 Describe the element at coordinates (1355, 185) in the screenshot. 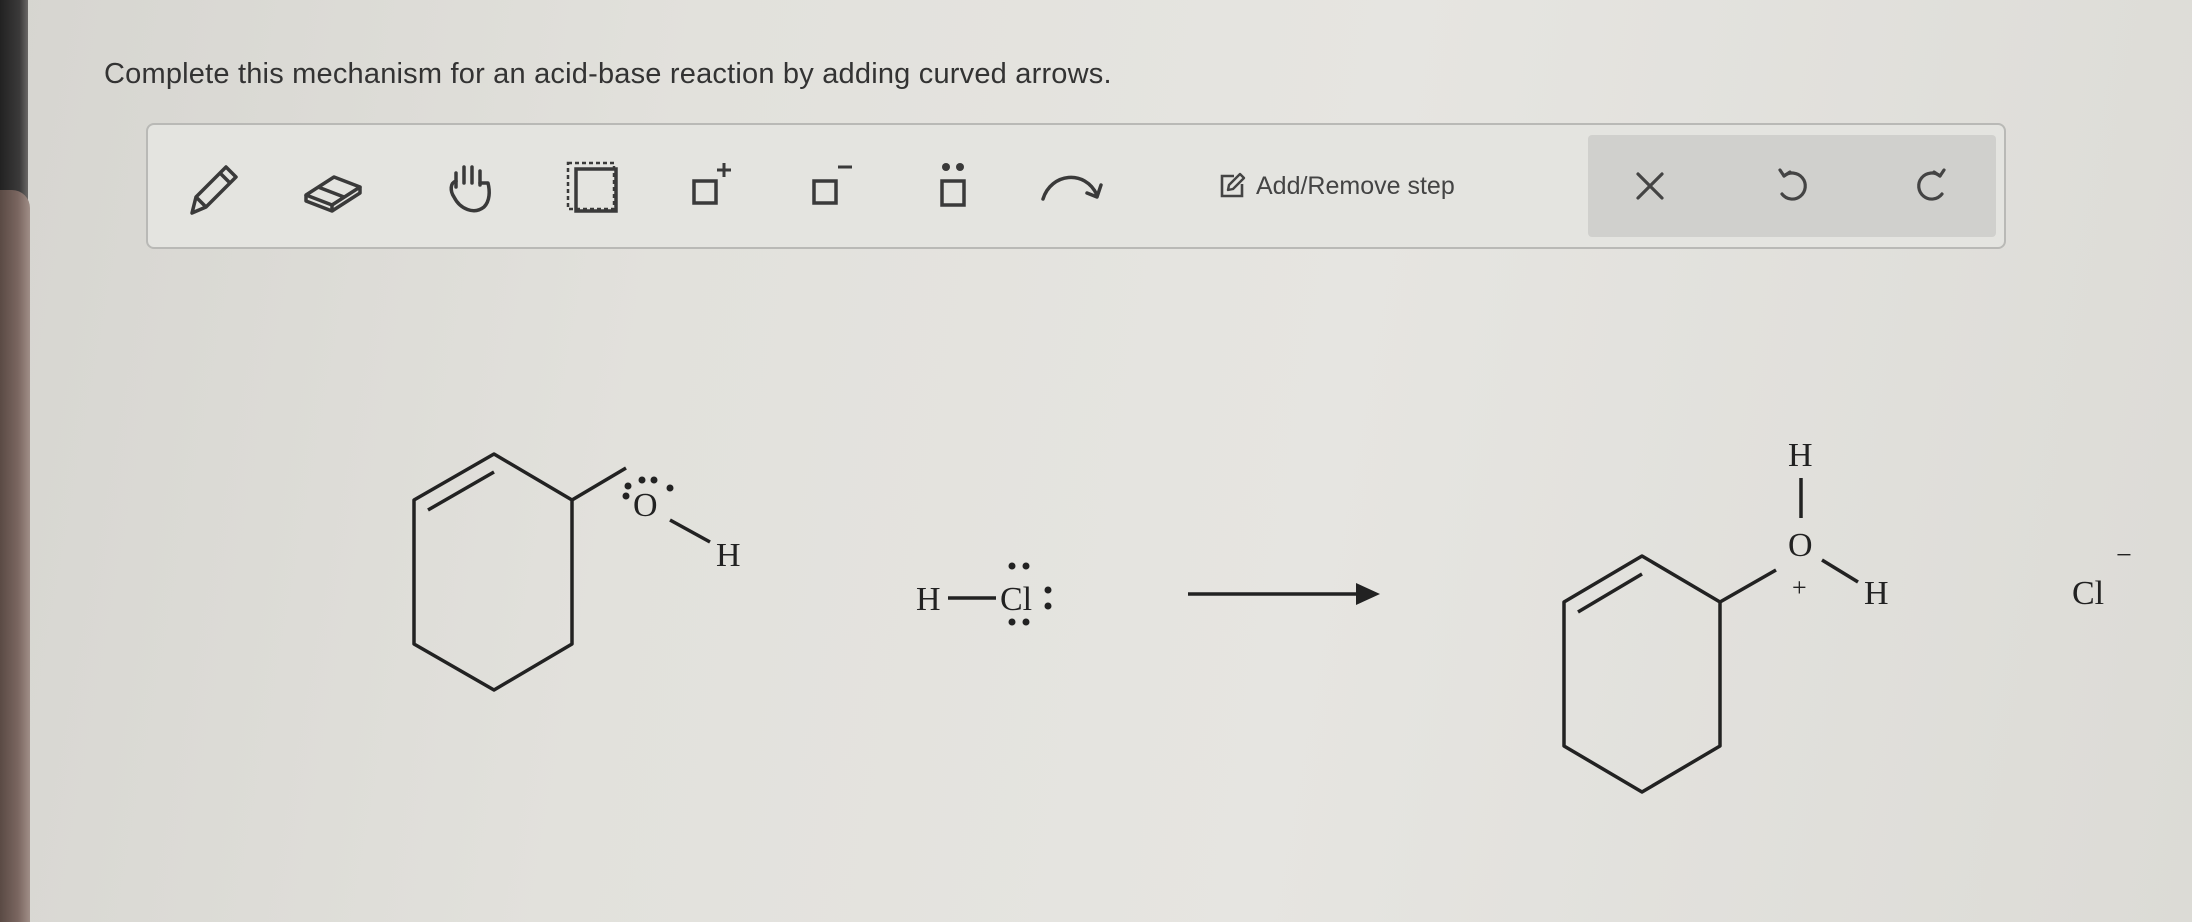

I see `add-remove-step-label: Add/Remove step` at that location.